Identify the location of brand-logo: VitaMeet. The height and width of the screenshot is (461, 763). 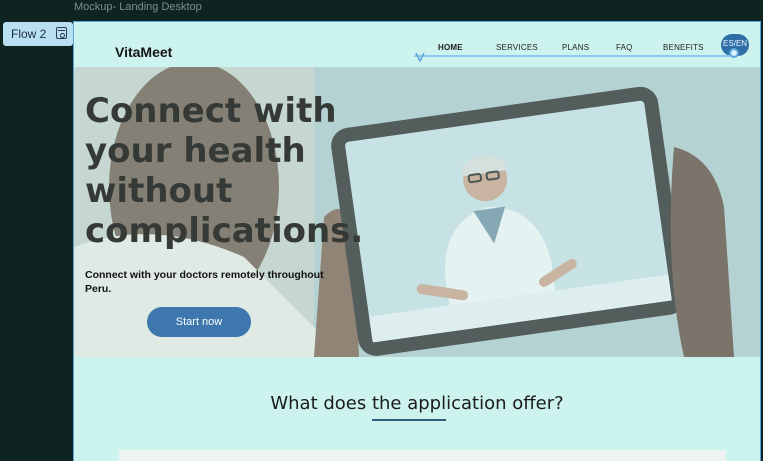
(143, 52).